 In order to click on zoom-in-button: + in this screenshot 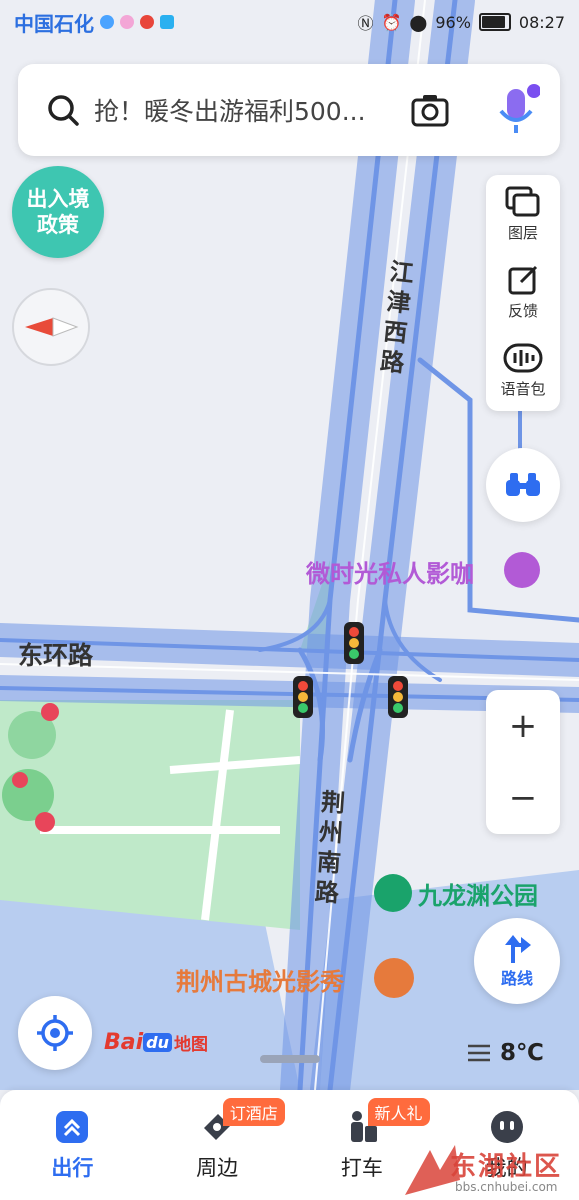, I will do `click(523, 726)`.